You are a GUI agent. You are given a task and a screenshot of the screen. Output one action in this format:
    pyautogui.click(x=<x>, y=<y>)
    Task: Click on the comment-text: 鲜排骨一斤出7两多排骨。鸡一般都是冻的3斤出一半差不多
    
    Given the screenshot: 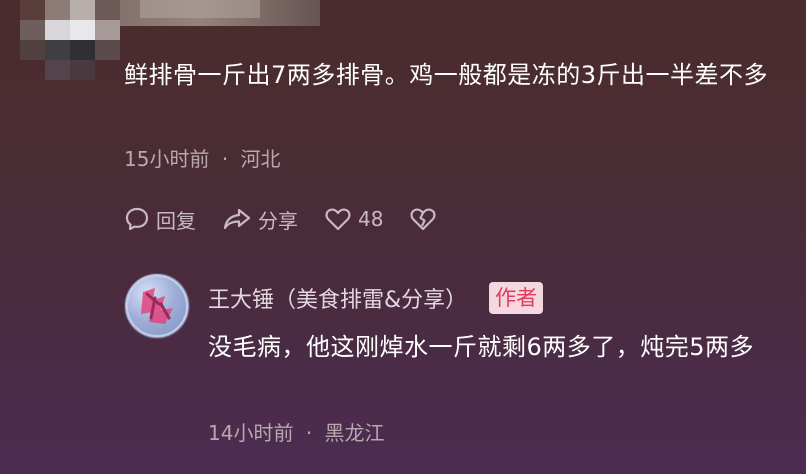 What is the action you would take?
    pyautogui.click(x=446, y=75)
    